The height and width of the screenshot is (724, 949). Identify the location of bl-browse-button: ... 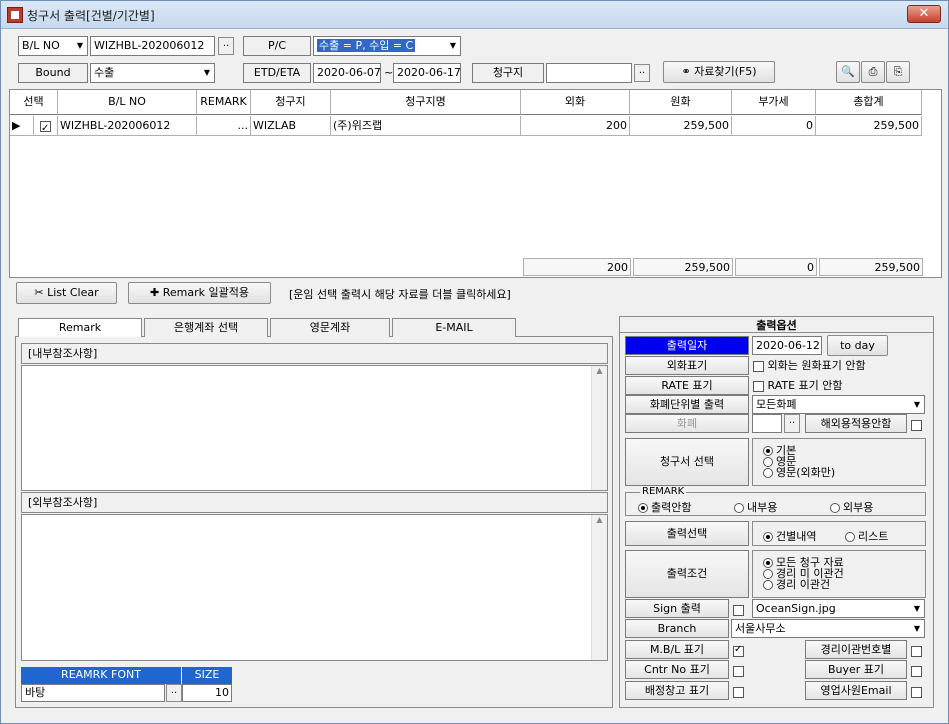
(226, 46).